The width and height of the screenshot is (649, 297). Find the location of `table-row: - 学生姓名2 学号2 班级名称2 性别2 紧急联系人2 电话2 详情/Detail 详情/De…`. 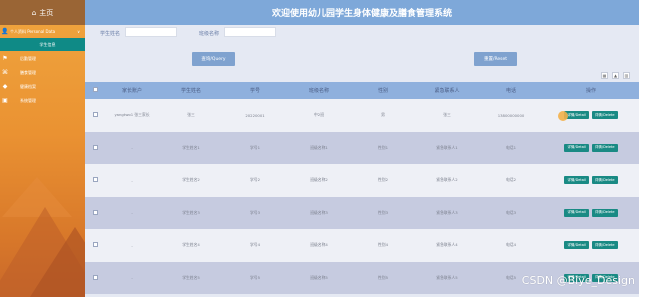

table-row: - 学生姓名2 学号2 班级名称2 性别2 紧急联系人2 电话2 详情/Detail 详情/De… is located at coordinates (362, 180).